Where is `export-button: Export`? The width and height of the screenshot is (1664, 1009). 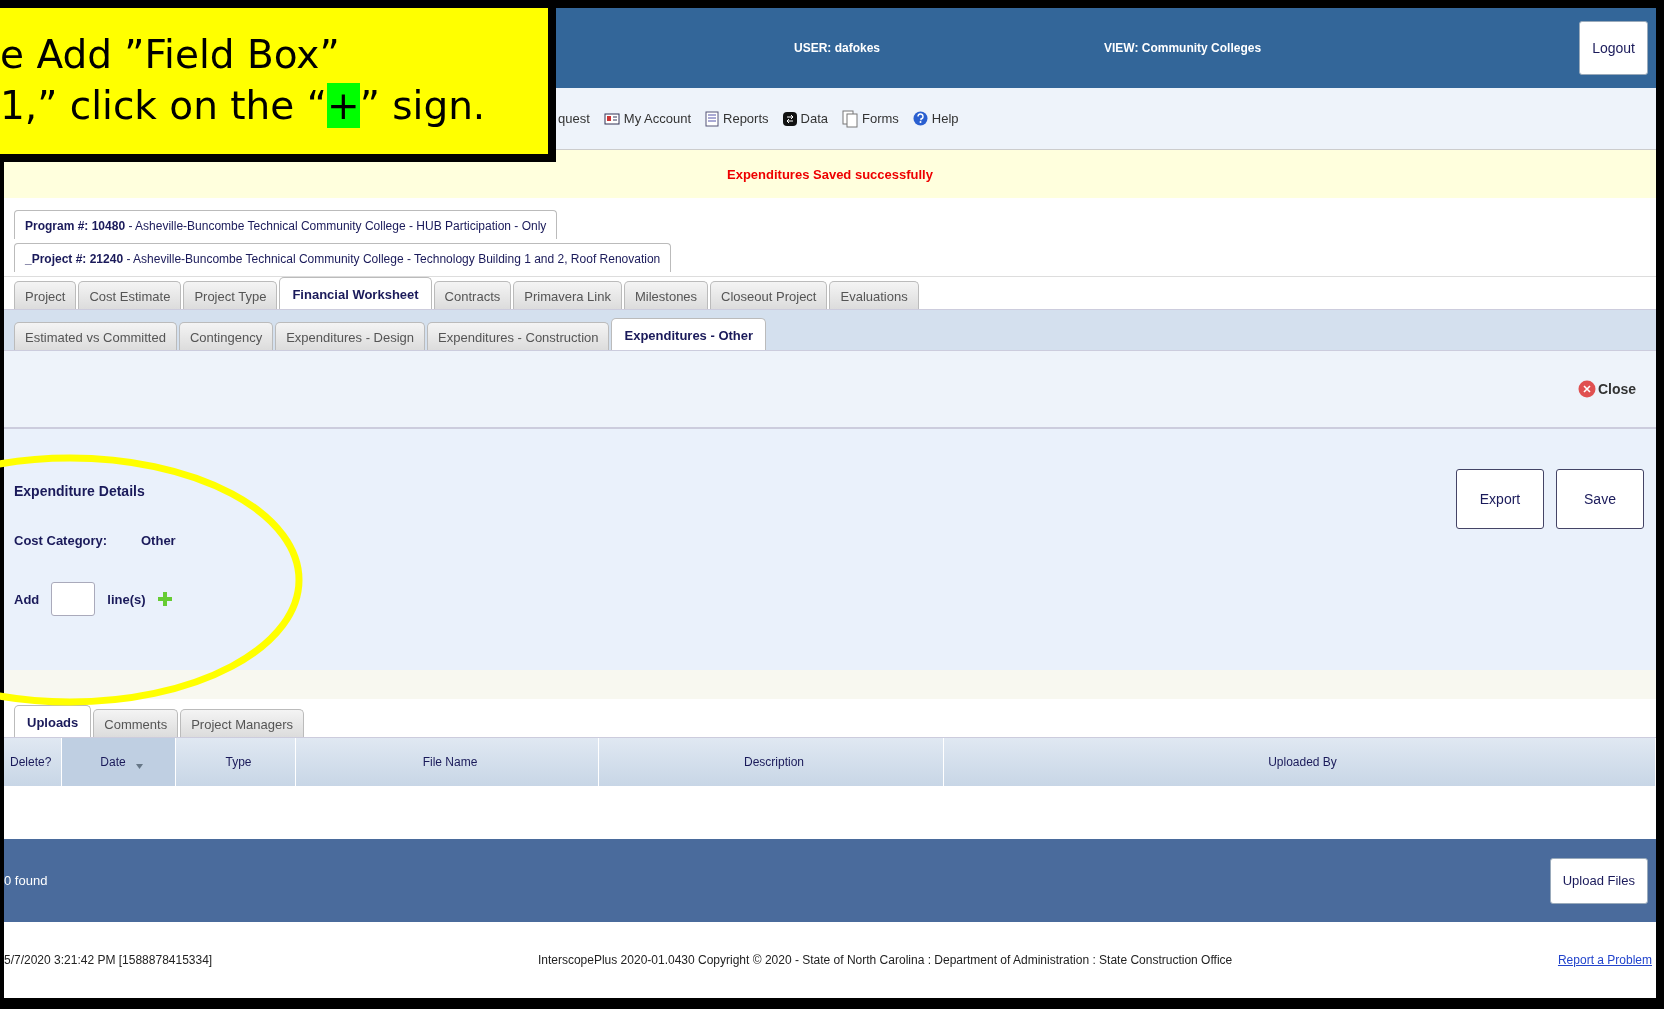
export-button: Export is located at coordinates (1500, 499).